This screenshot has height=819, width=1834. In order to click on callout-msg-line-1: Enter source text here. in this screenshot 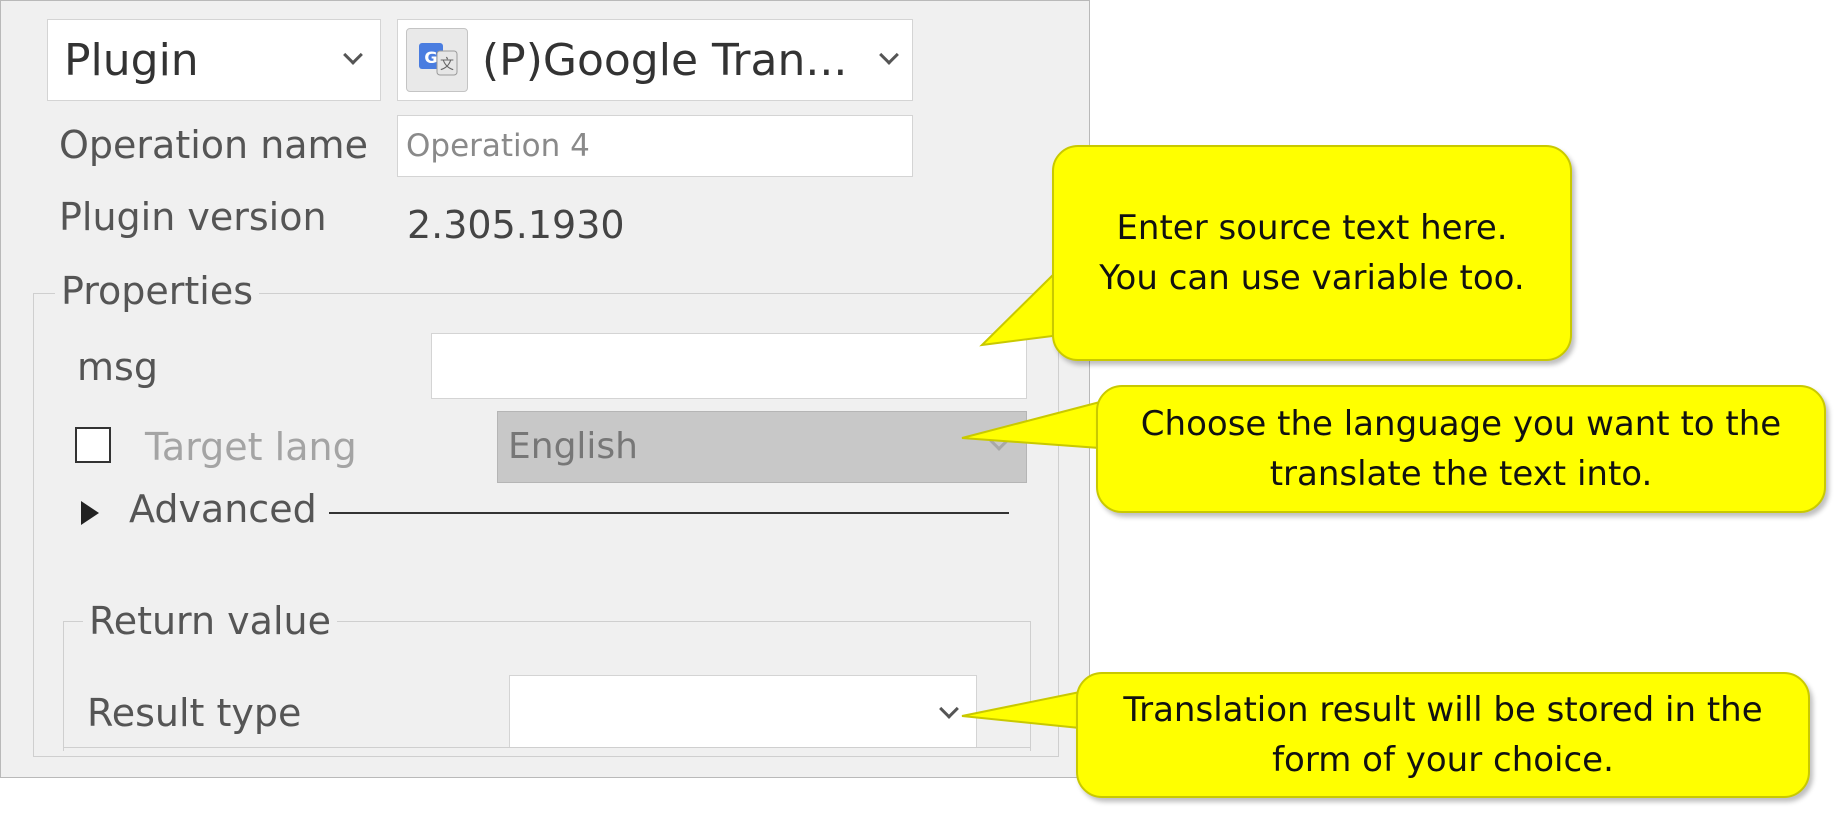, I will do `click(1312, 228)`.